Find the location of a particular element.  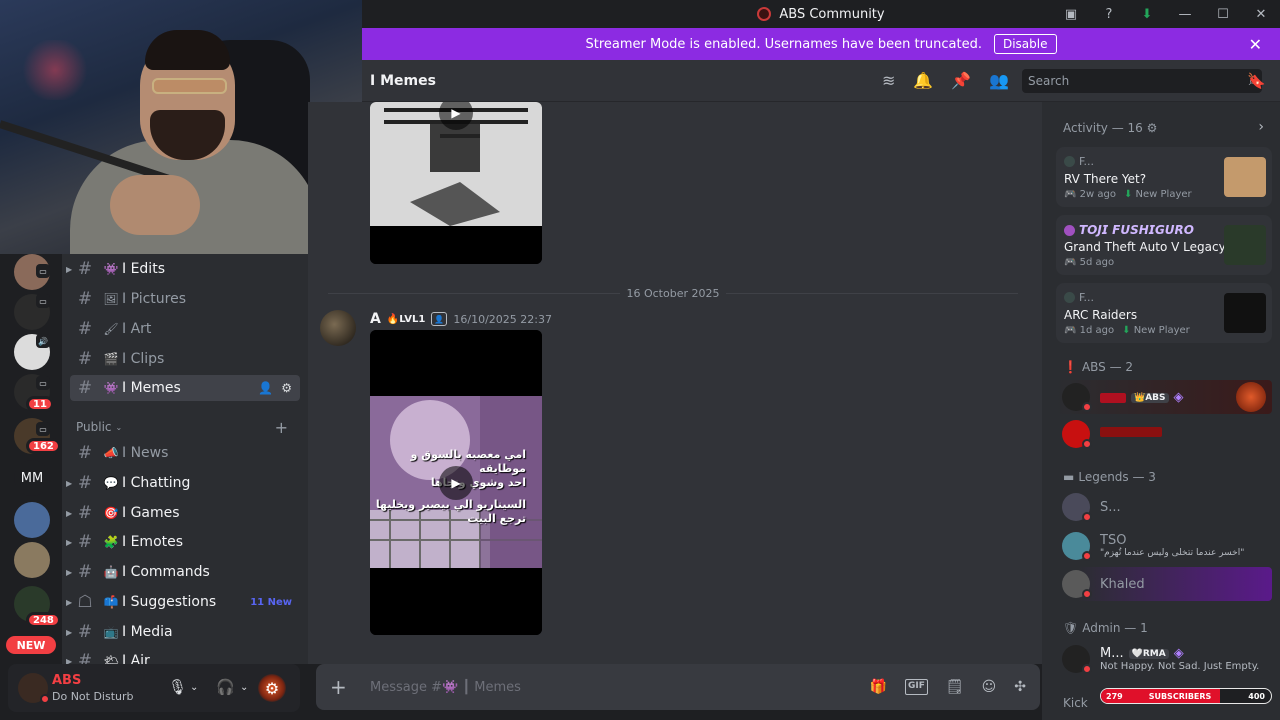

sticker-icon: 🗒 is located at coordinates (955, 687).